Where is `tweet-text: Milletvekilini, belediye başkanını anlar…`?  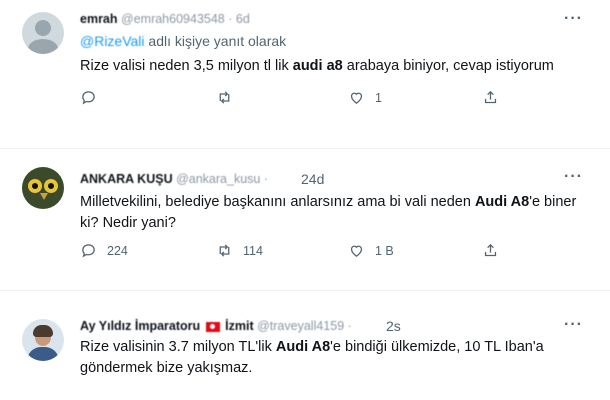 tweet-text: Milletvekilini, belediye başkanını anlar… is located at coordinates (328, 212).